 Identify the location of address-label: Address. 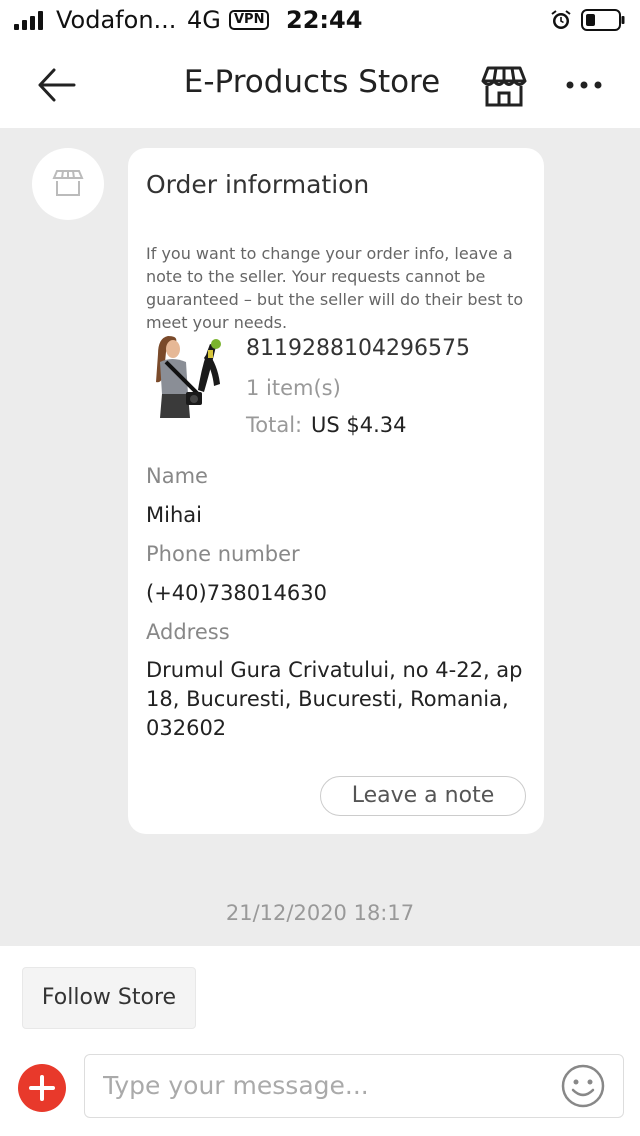
(188, 632).